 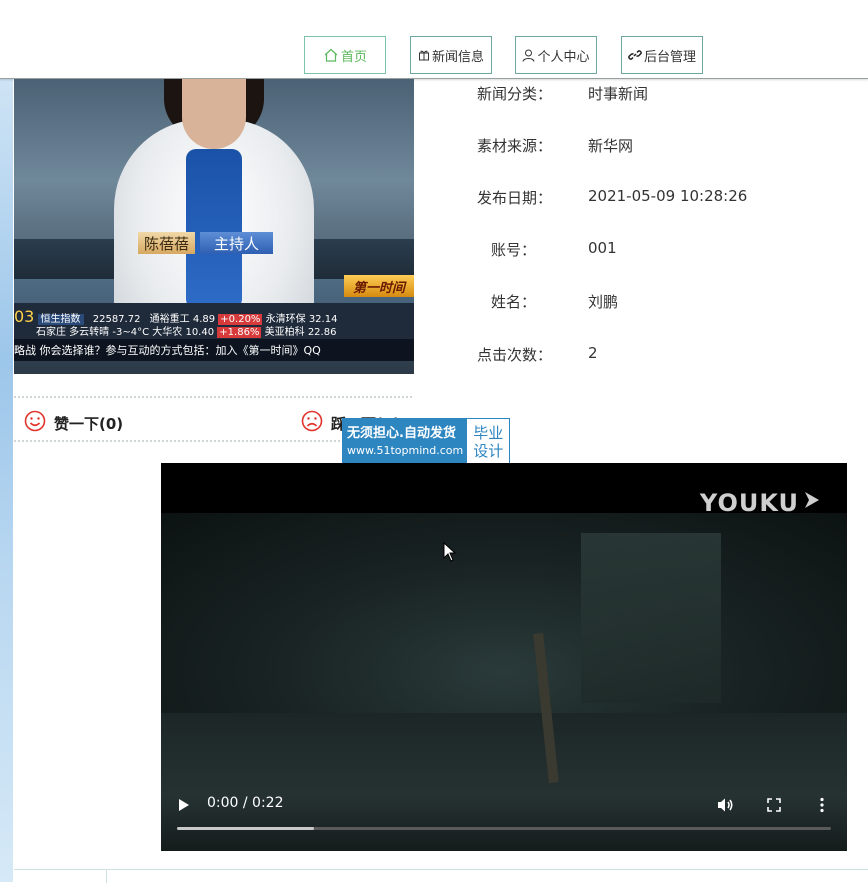 I want to click on nav-admin-button: 后台管理, so click(x=662, y=55).